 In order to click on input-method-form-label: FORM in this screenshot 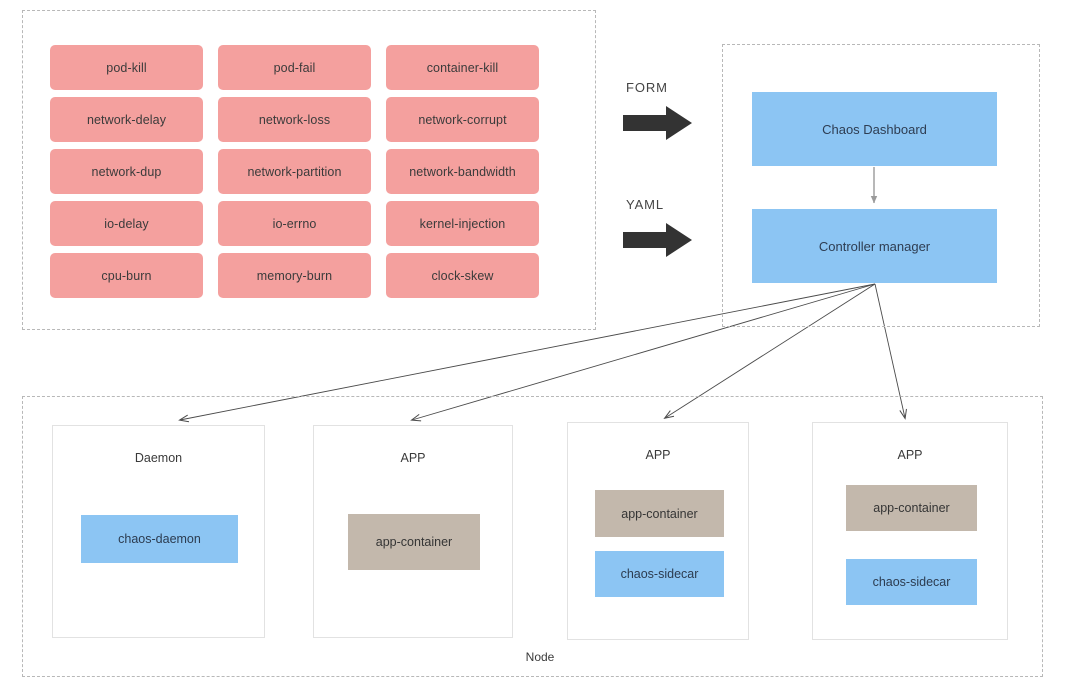, I will do `click(647, 87)`.